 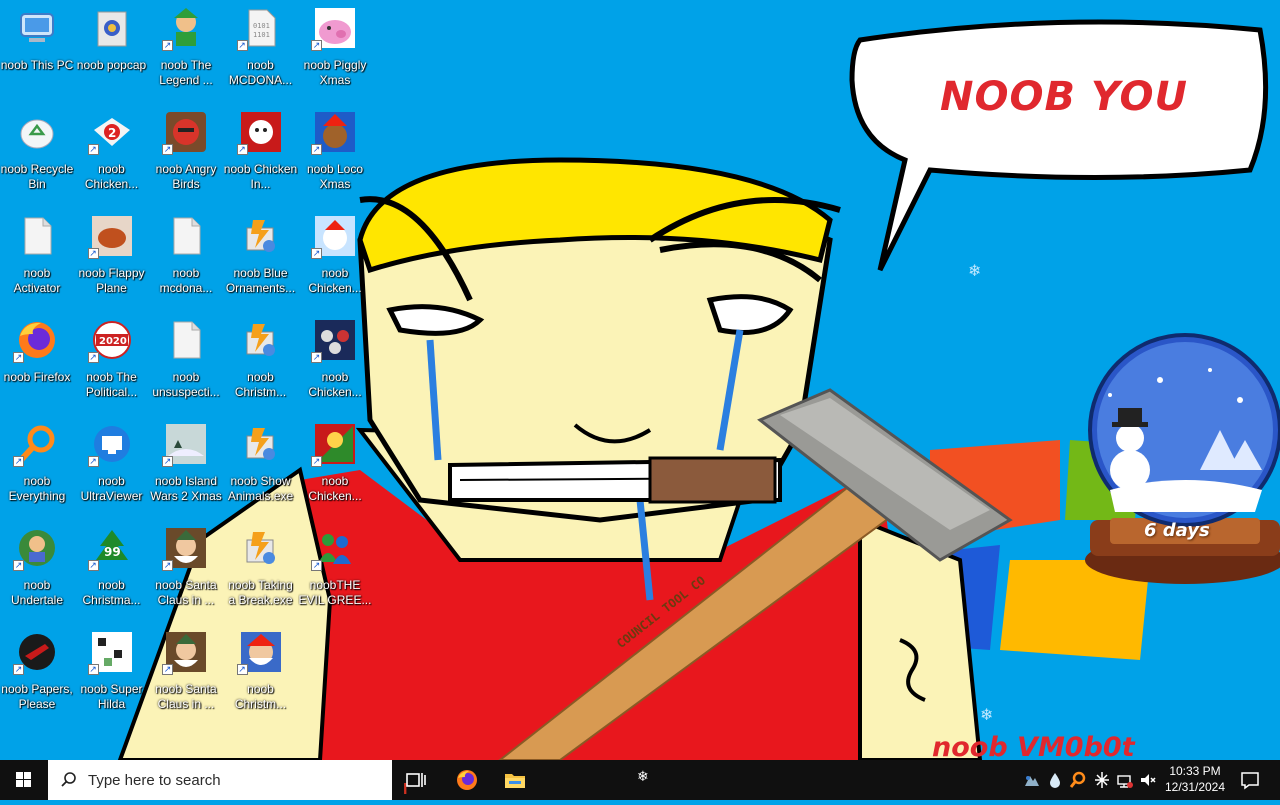 I want to click on taskbar-firefox-button, so click(x=467, y=780).